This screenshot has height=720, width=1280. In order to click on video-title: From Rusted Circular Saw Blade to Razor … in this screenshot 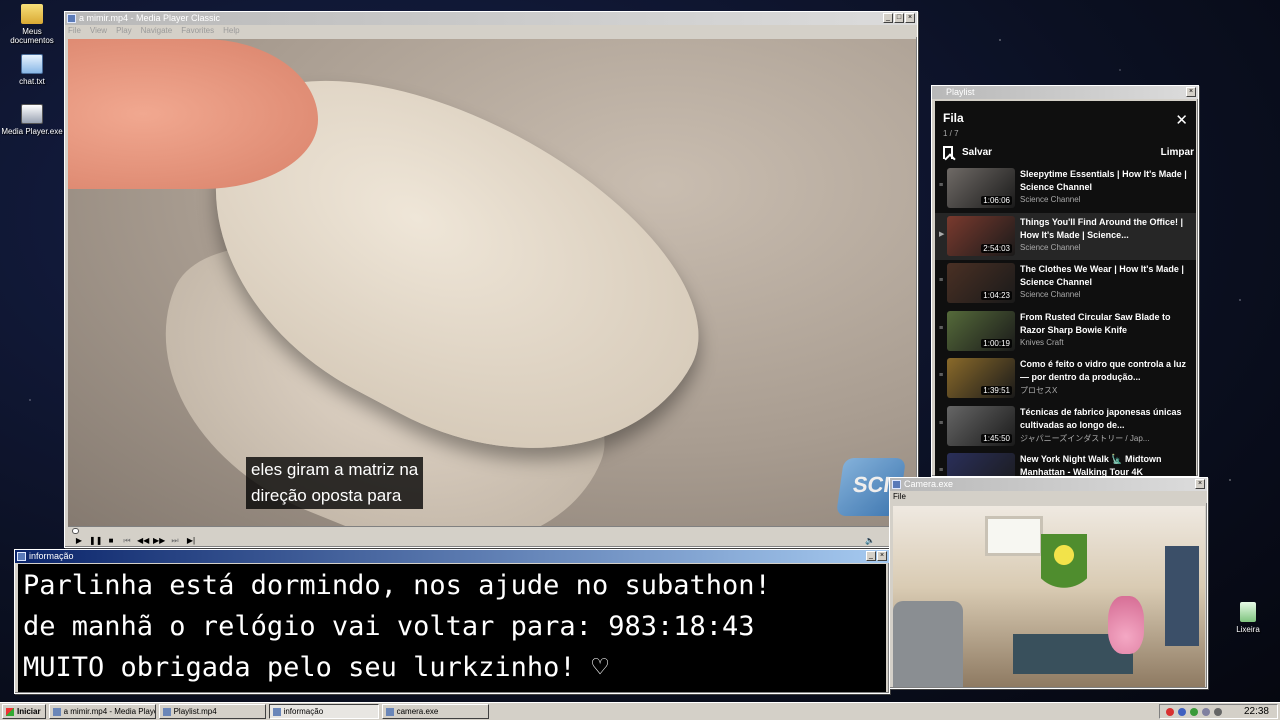, I will do `click(1106, 324)`.